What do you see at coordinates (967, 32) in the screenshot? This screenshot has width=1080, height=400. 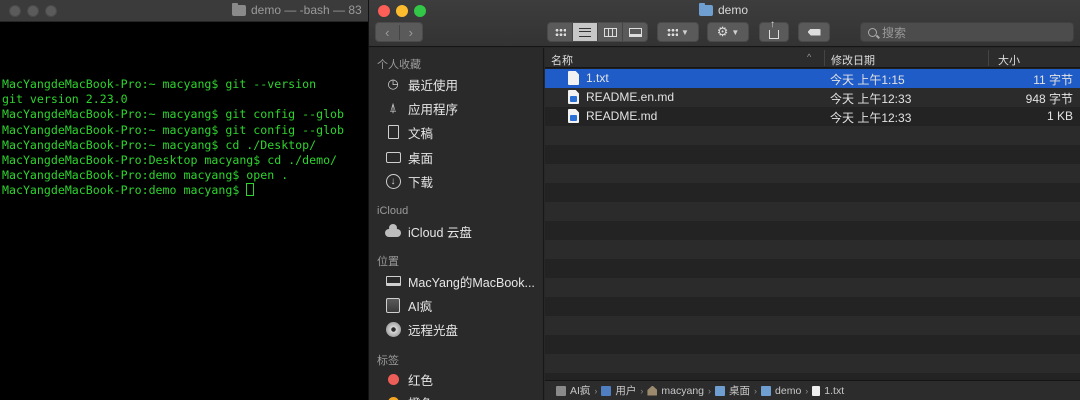 I see `search-input: 搜索` at bounding box center [967, 32].